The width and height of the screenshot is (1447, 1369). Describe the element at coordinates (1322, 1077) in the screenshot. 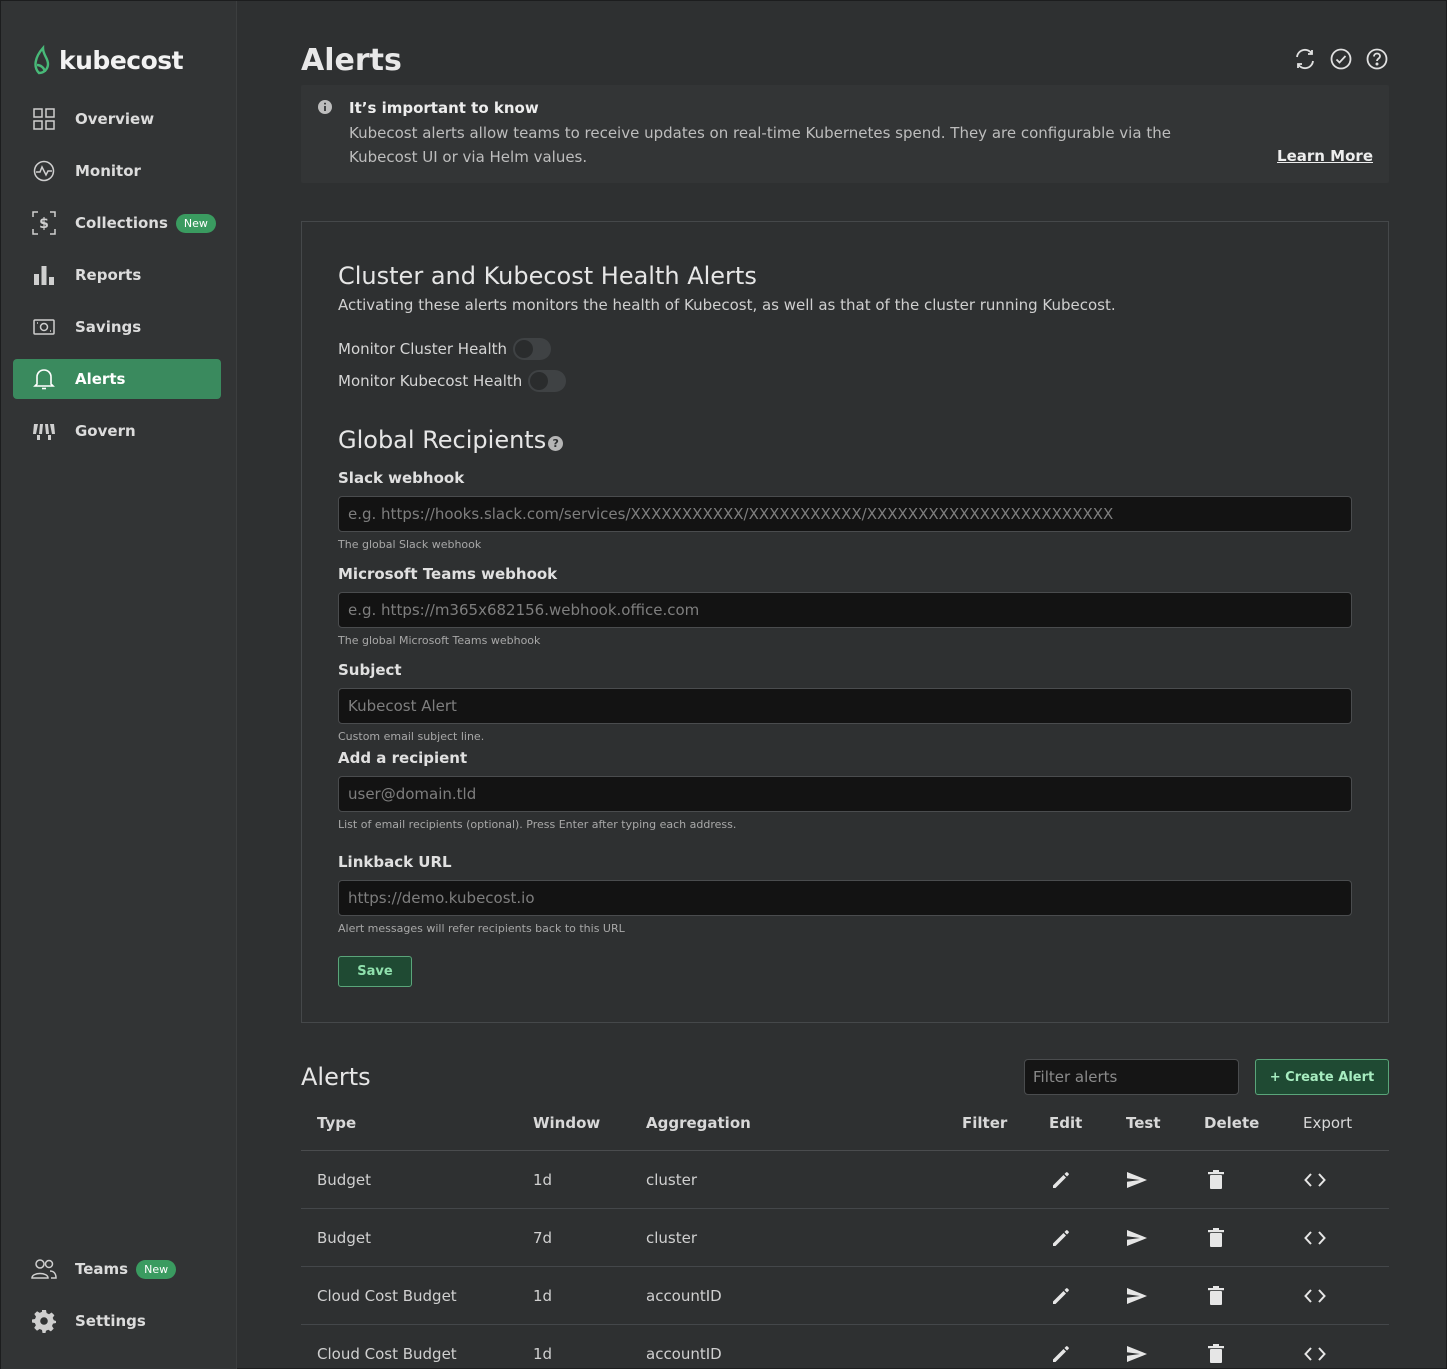

I see `create-alert-button: + Create Alert` at that location.